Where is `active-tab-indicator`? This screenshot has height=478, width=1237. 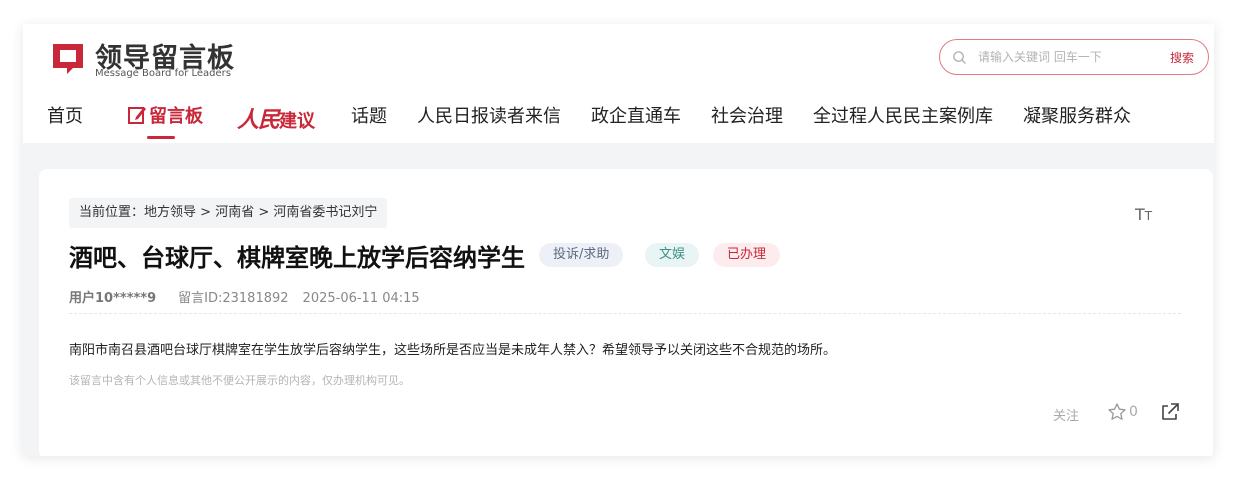 active-tab-indicator is located at coordinates (161, 137).